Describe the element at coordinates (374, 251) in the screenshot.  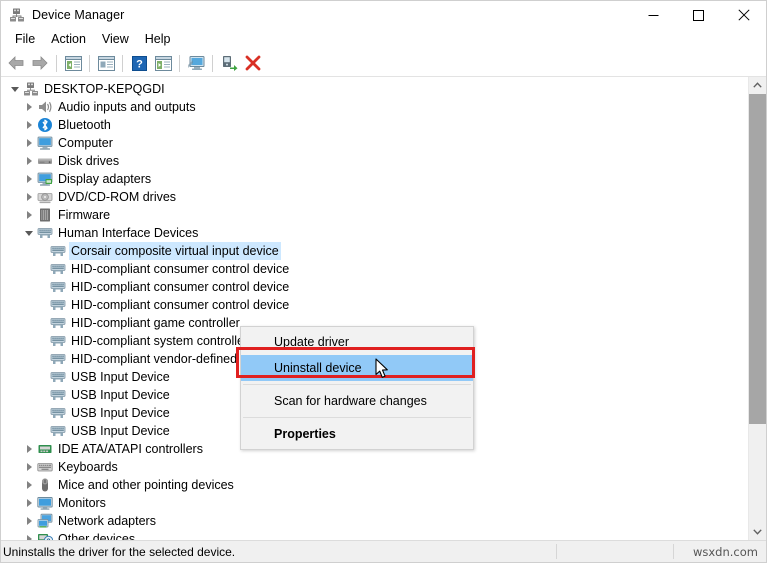
I see `tree-item: Corsair composite virtual input device` at that location.